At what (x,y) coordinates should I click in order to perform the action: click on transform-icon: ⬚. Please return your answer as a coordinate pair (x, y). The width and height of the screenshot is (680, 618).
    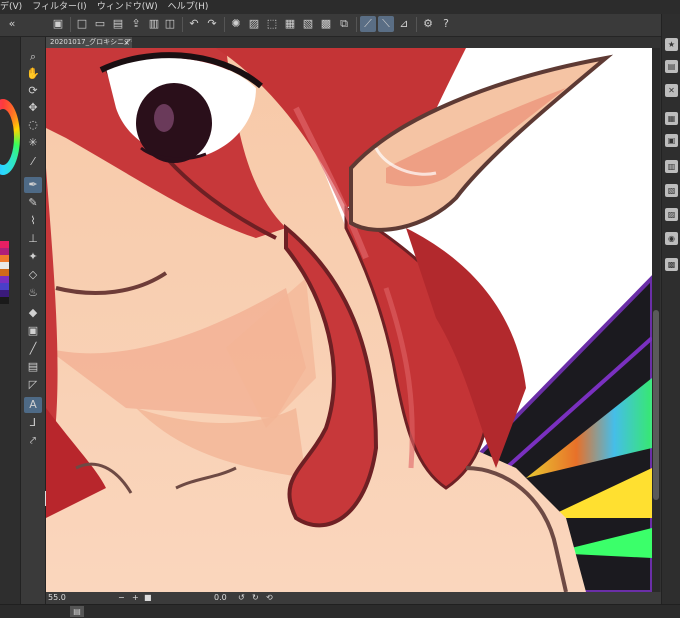
    Looking at the image, I should click on (272, 24).